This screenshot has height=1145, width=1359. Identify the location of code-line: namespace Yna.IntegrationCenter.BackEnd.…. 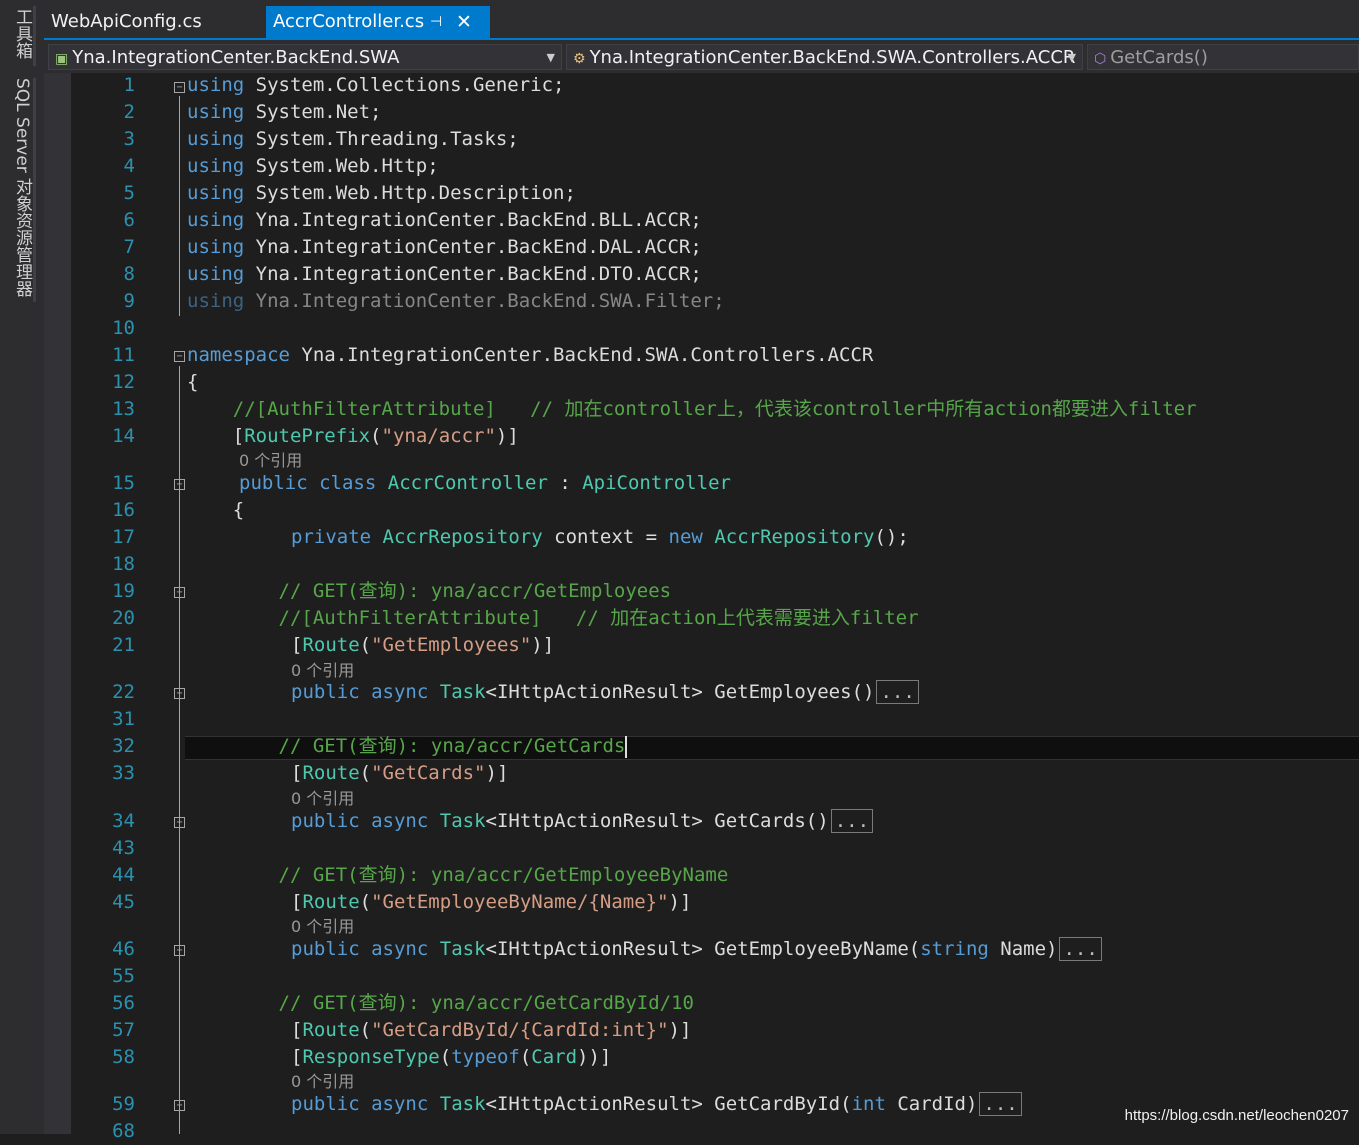
(530, 355).